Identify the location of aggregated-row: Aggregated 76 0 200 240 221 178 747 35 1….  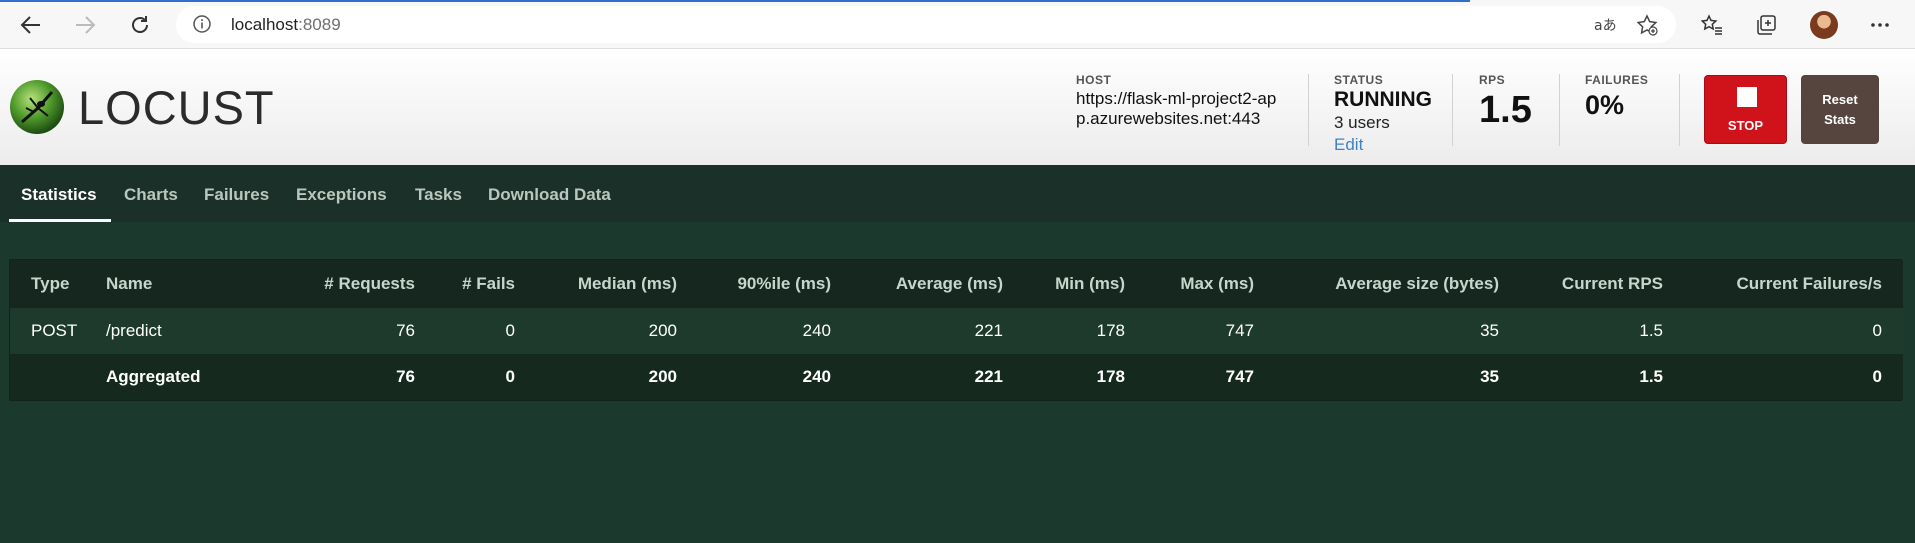
(956, 377).